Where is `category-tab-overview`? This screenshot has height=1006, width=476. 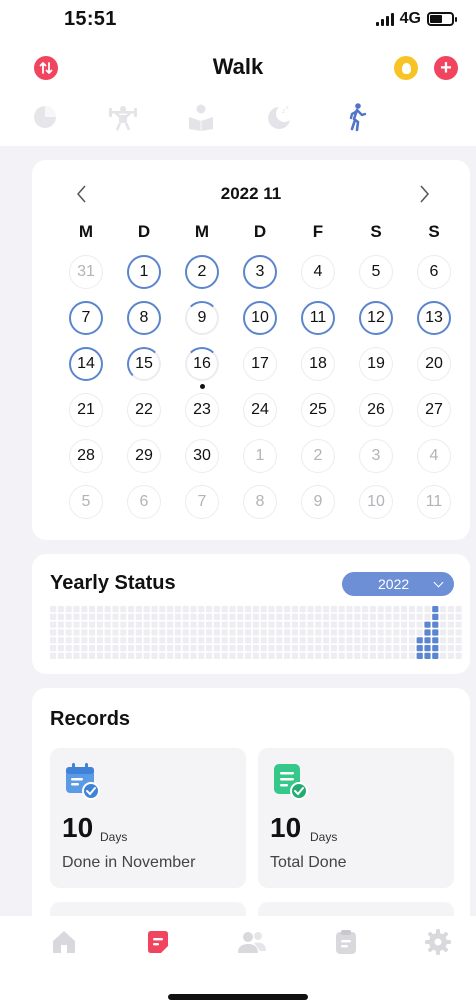
category-tab-overview is located at coordinates (45, 117).